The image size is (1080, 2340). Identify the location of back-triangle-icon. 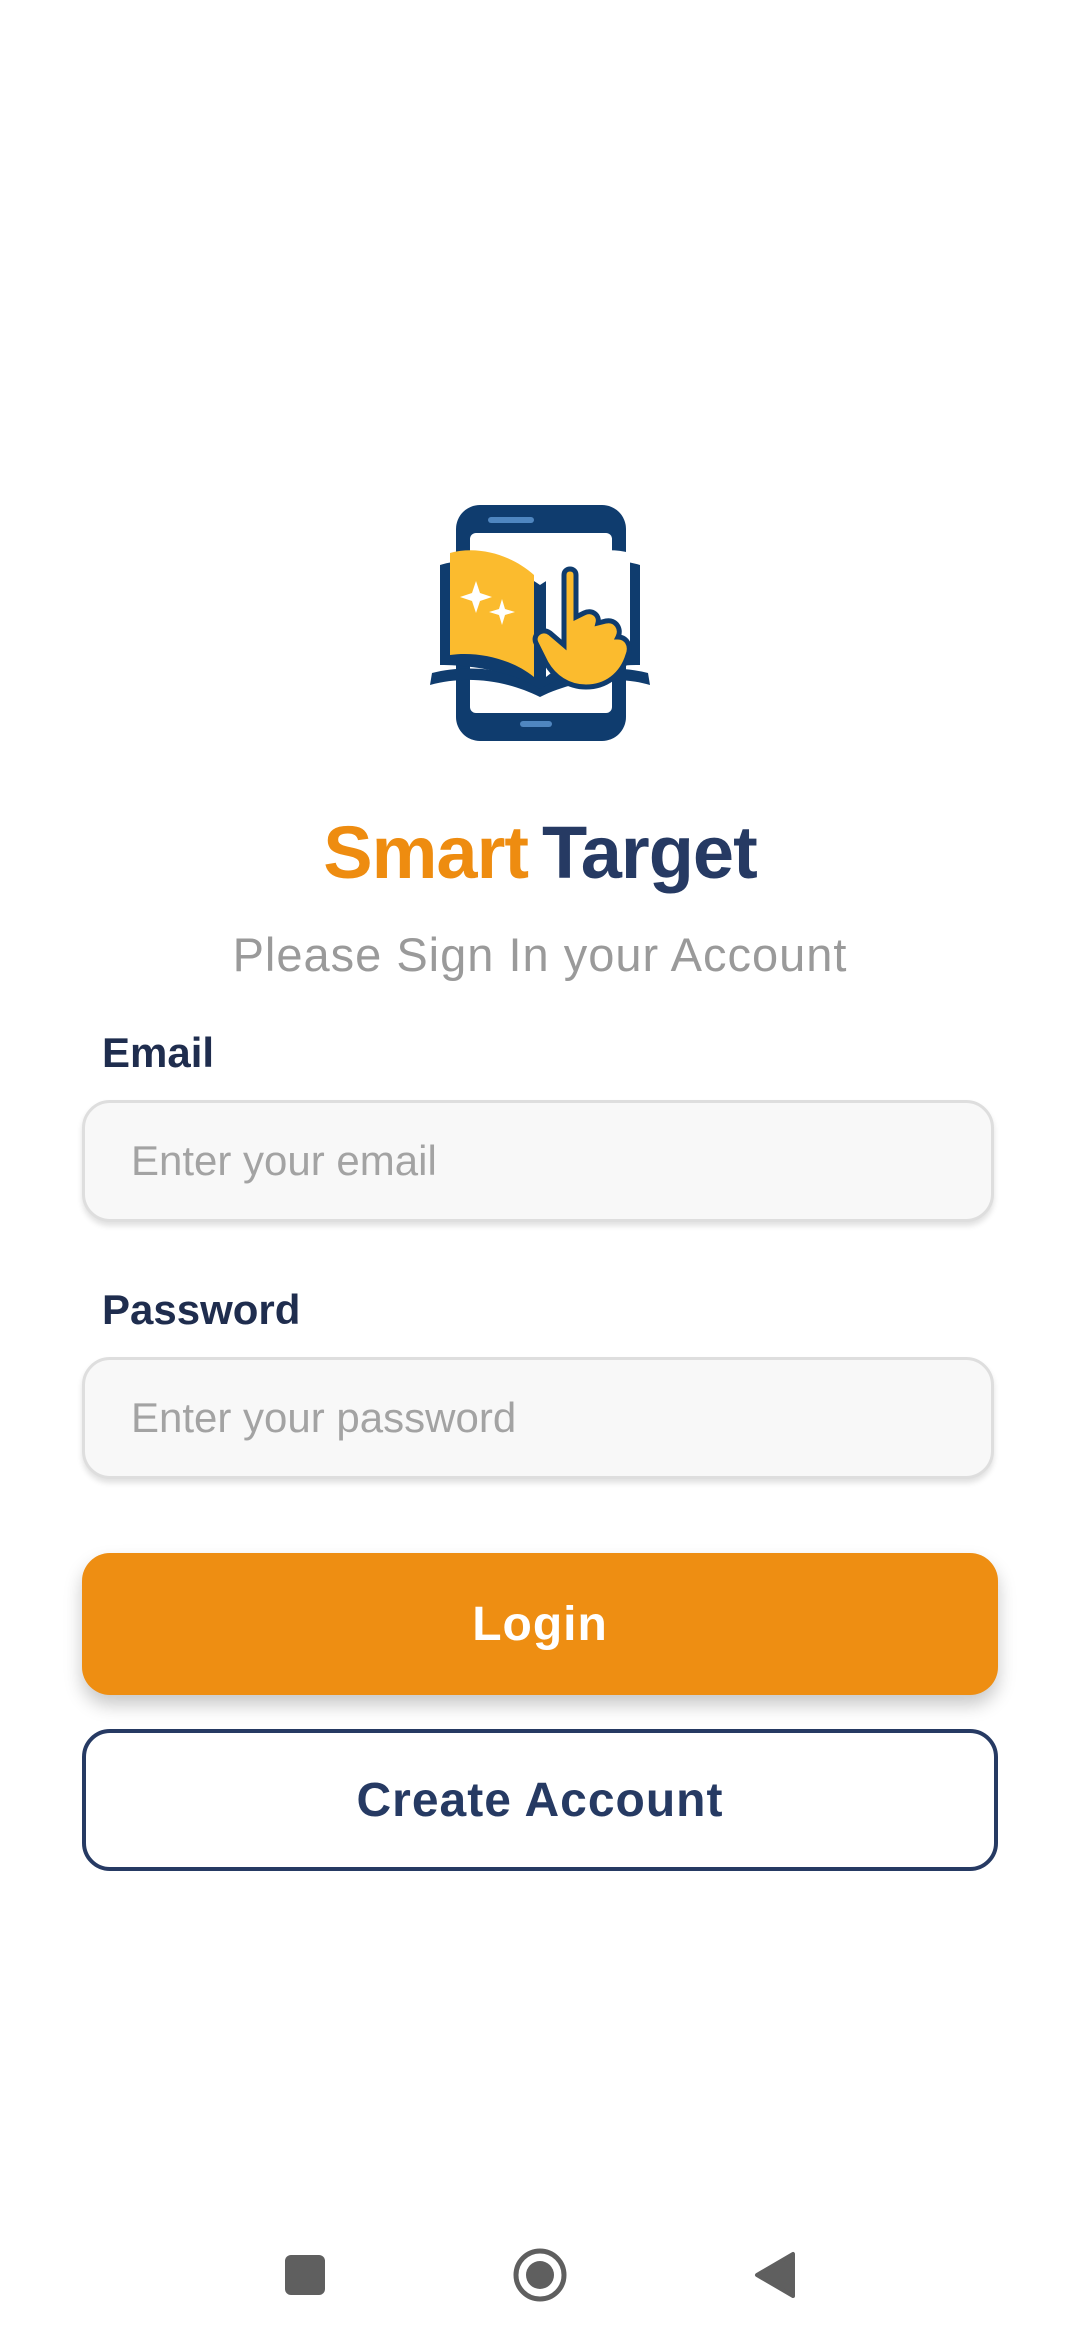
(775, 2275).